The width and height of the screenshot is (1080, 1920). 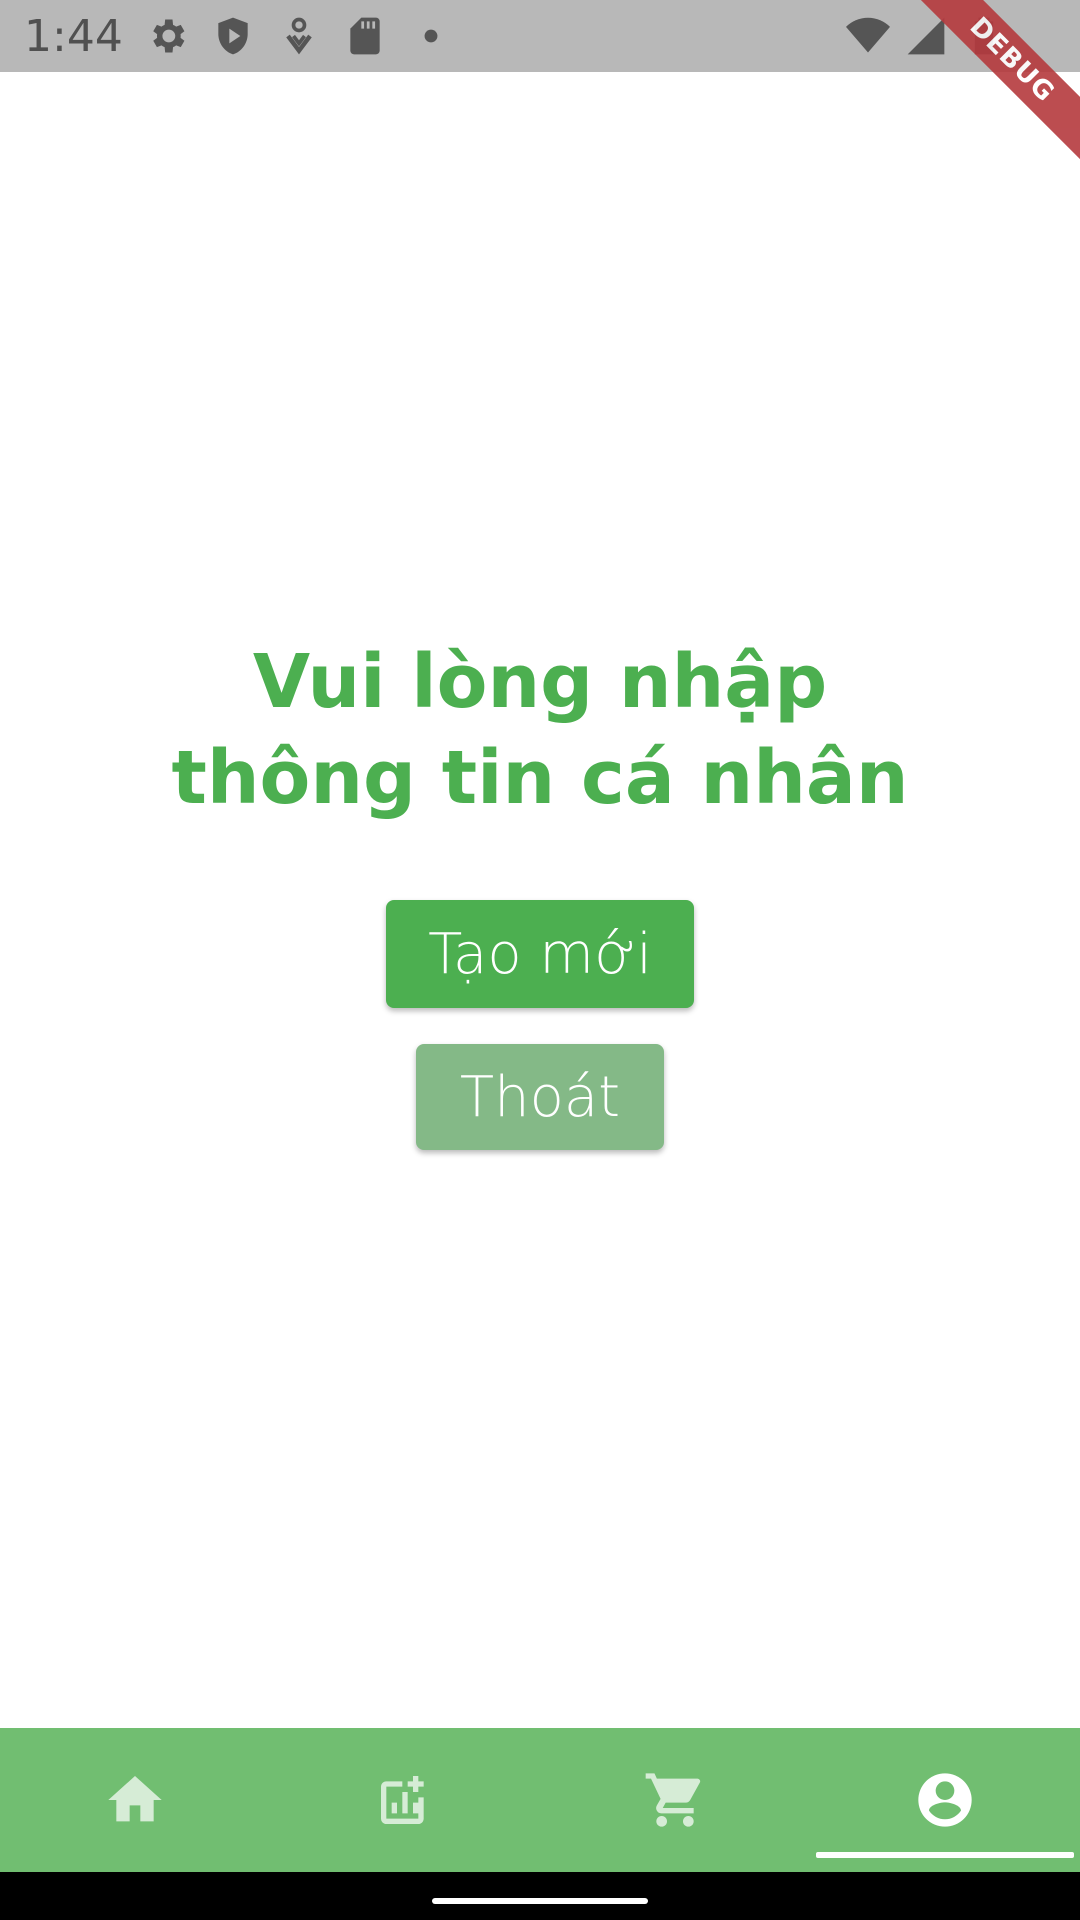 What do you see at coordinates (540, 954) in the screenshot?
I see `create-new-button: Tạo mới` at bounding box center [540, 954].